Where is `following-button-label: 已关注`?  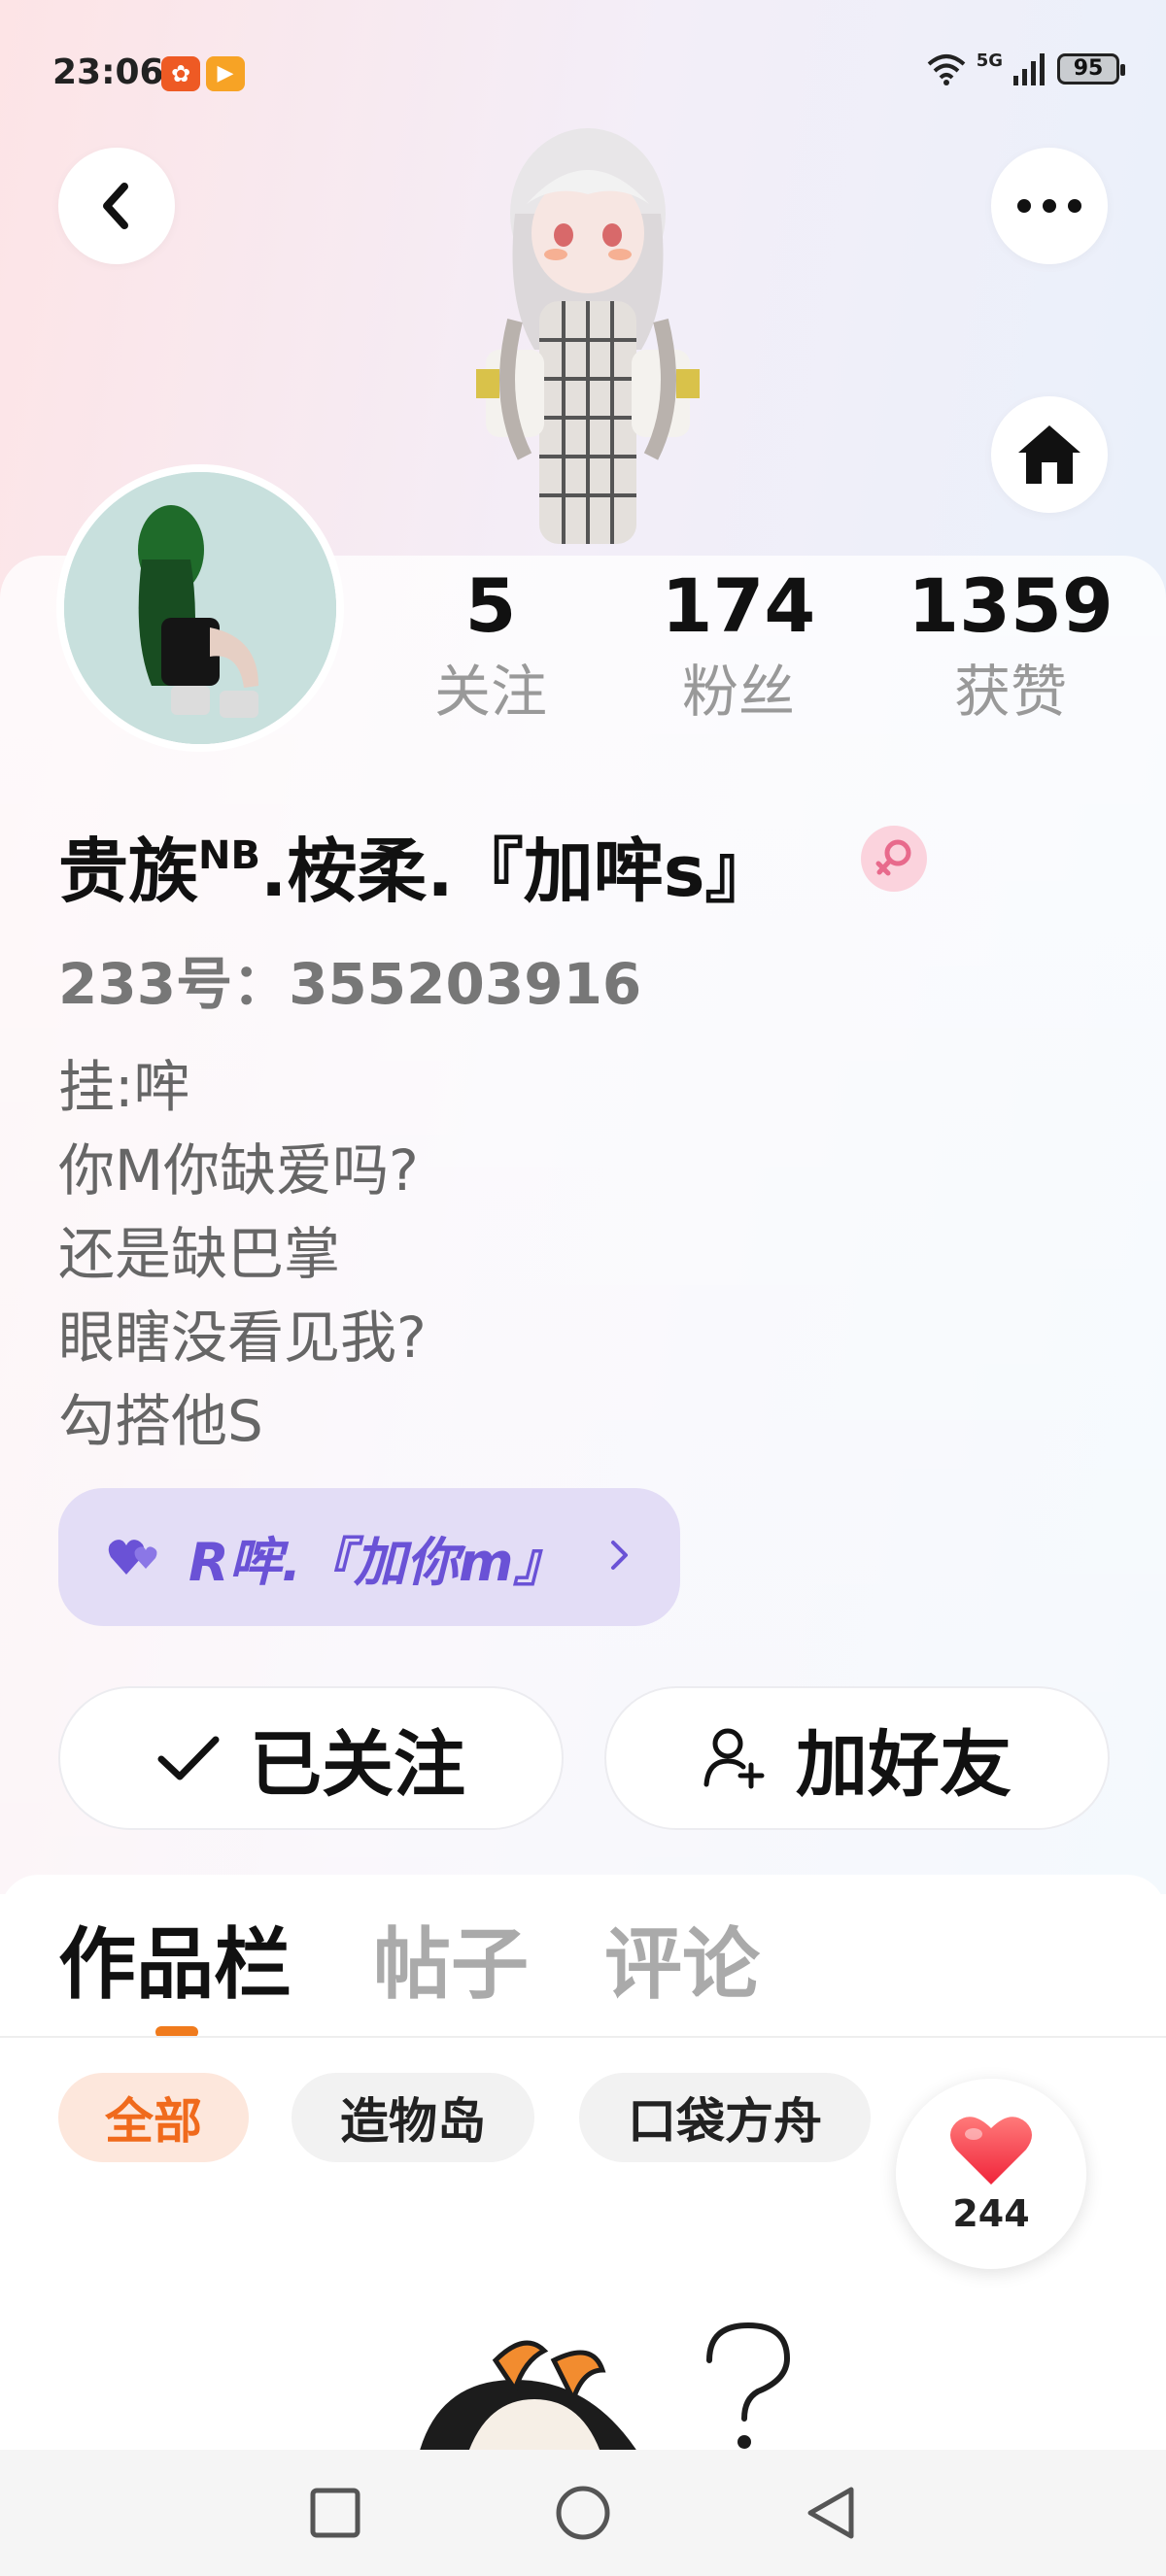
following-button-label: 已关注 is located at coordinates (357, 1764).